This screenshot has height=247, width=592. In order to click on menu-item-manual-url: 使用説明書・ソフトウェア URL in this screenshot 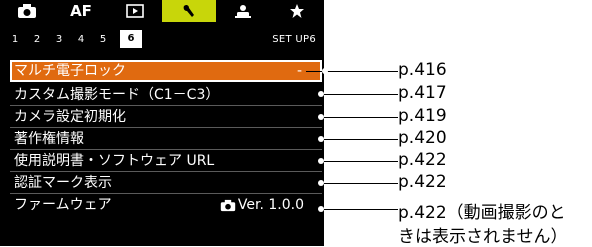, I will do `click(166, 161)`.